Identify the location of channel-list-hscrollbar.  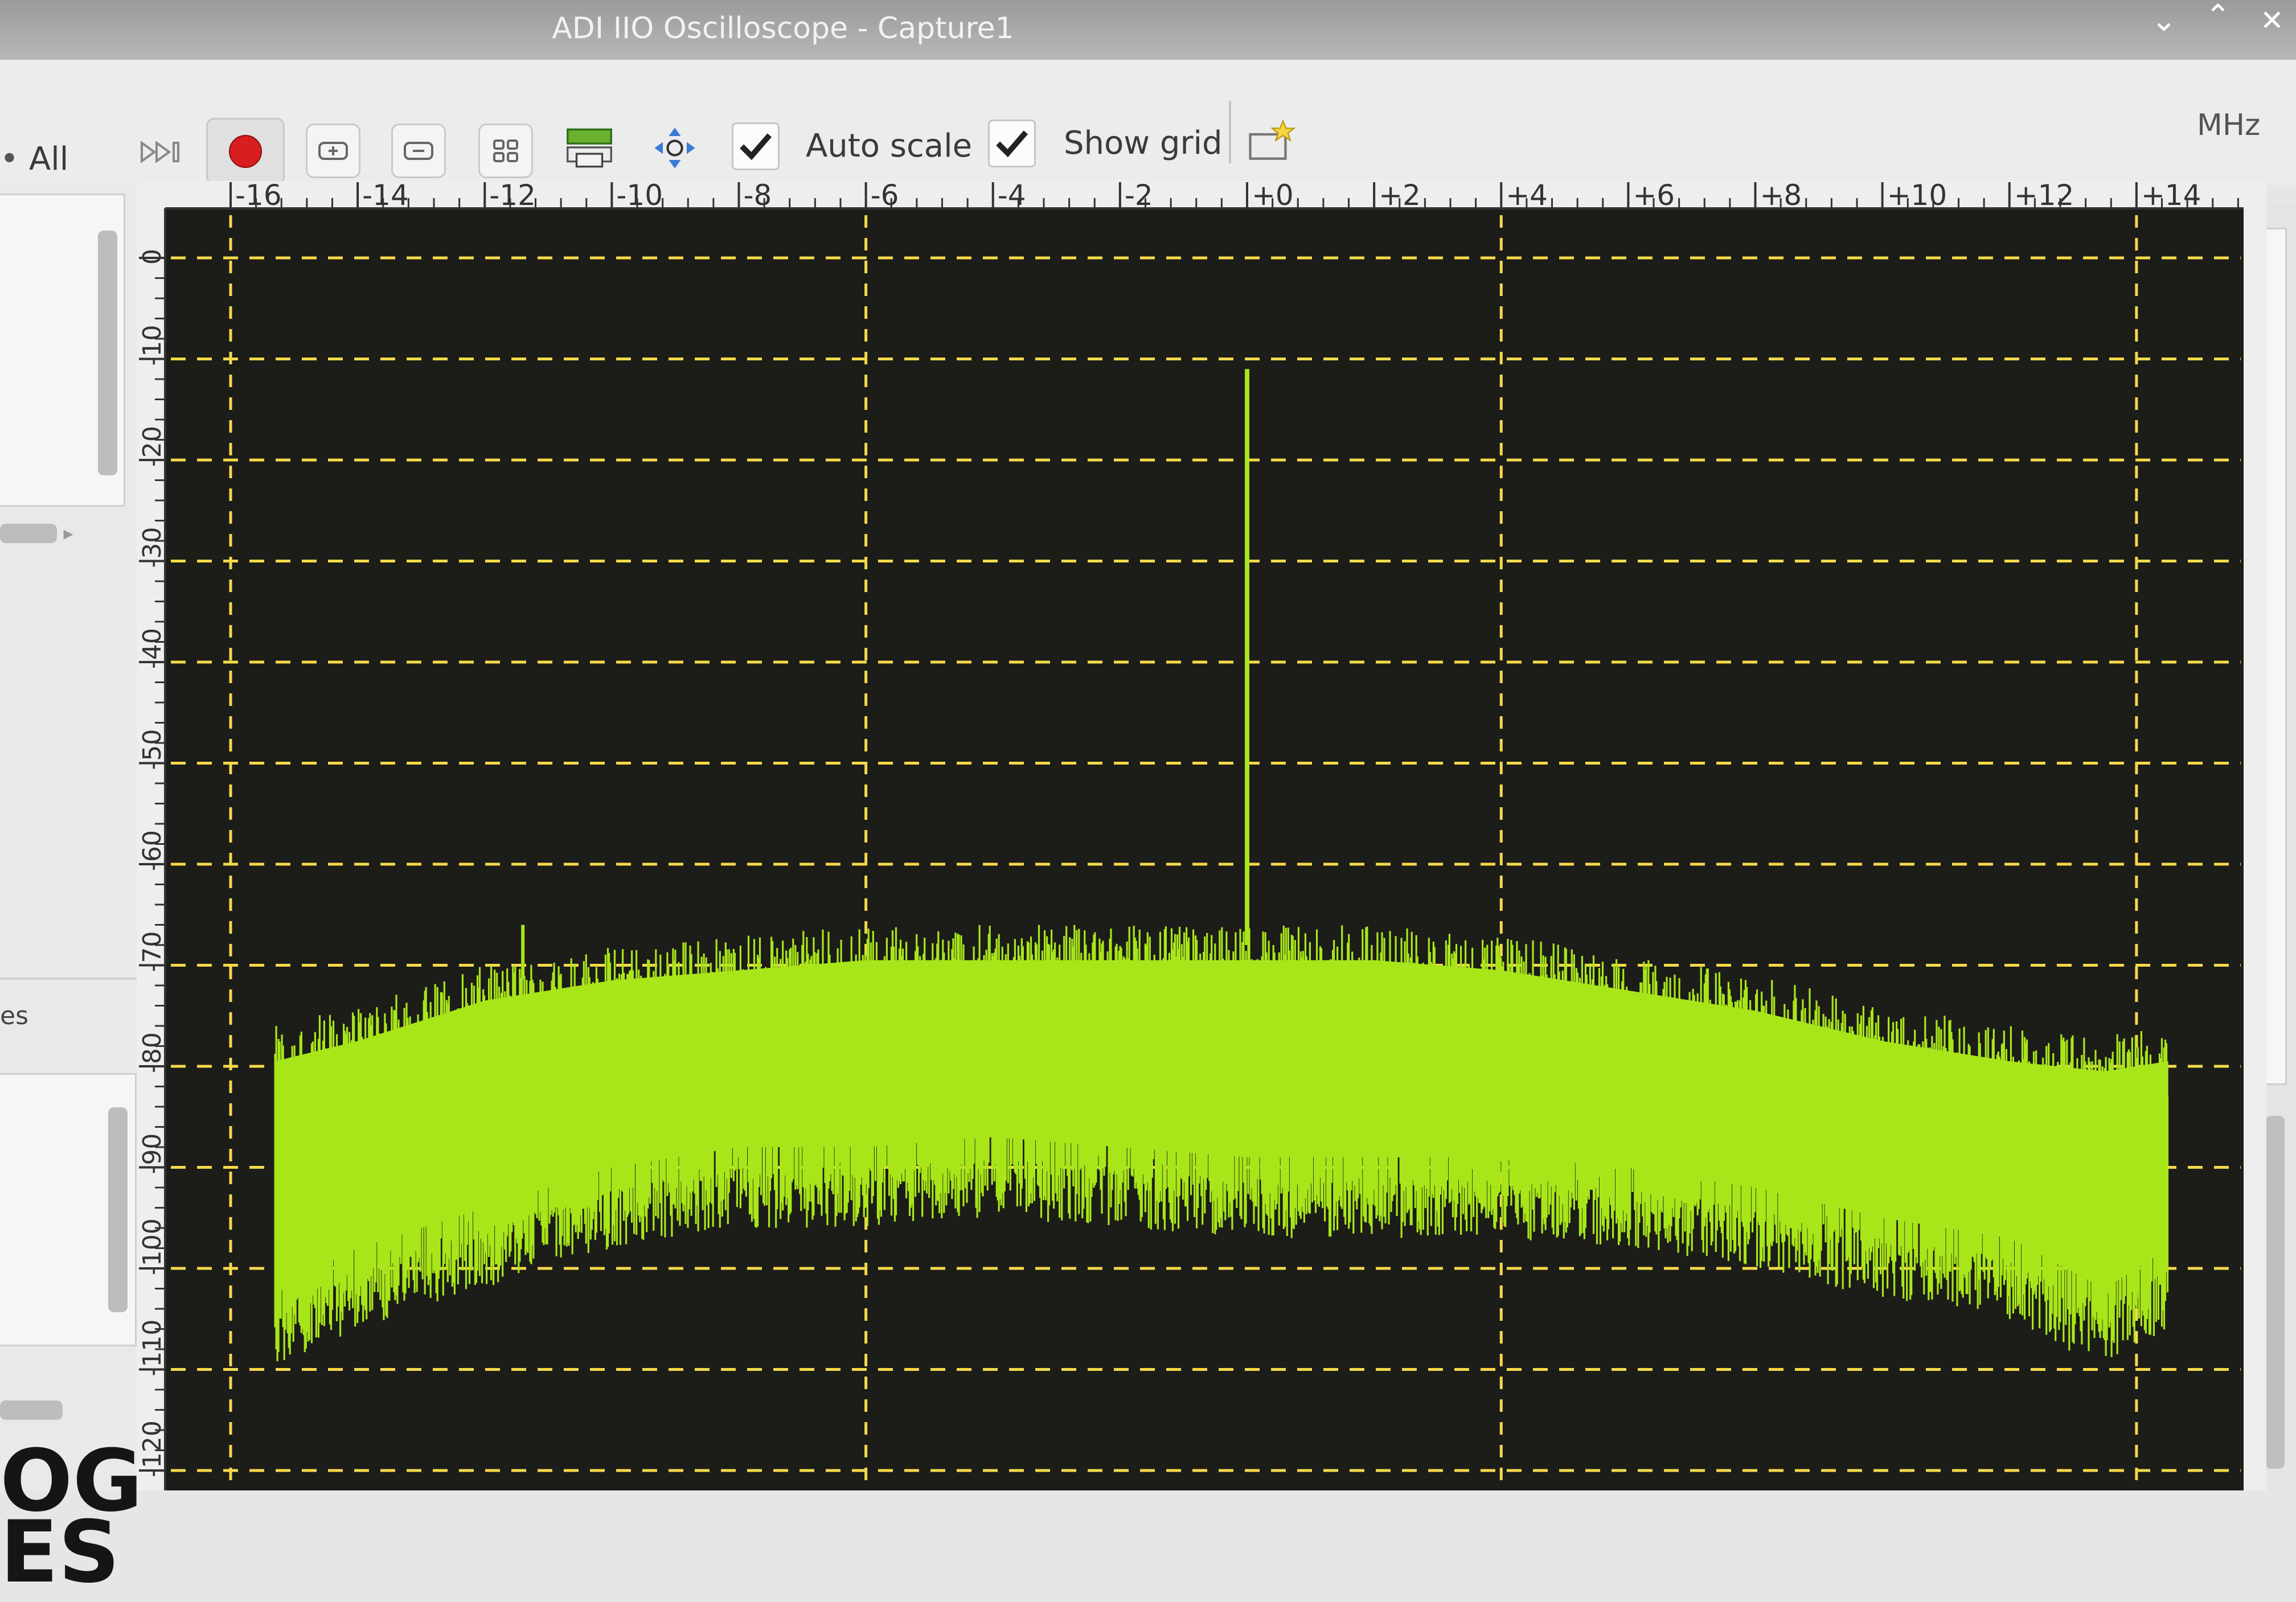
(31, 1410).